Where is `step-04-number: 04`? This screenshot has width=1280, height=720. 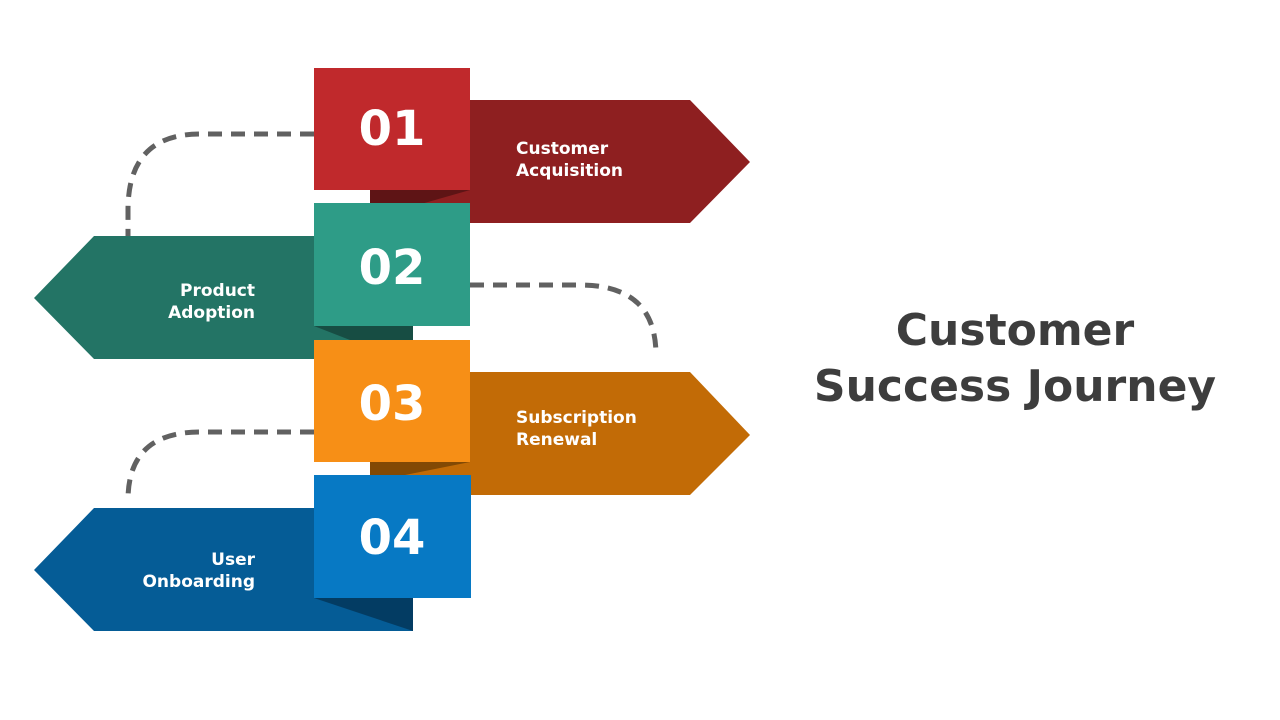
step-04-number: 04 is located at coordinates (392, 538).